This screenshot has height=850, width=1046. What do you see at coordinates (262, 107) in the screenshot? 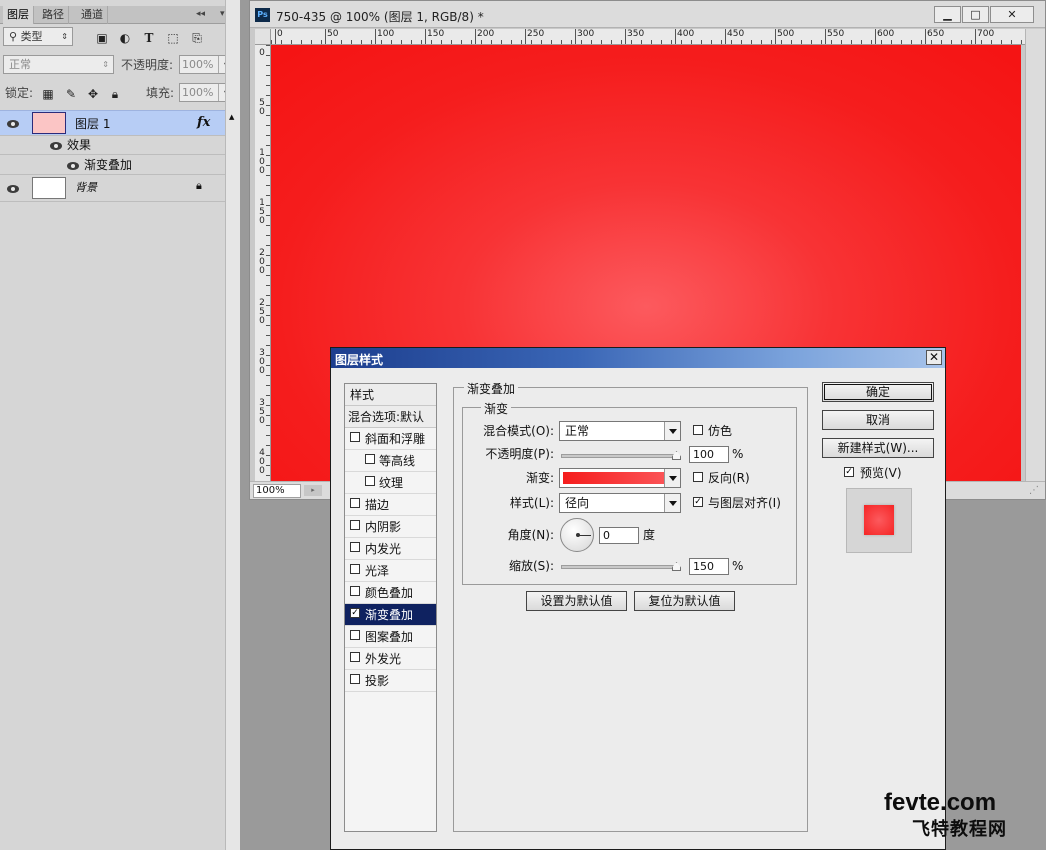
I see `ruler-v-label: 50` at bounding box center [262, 107].